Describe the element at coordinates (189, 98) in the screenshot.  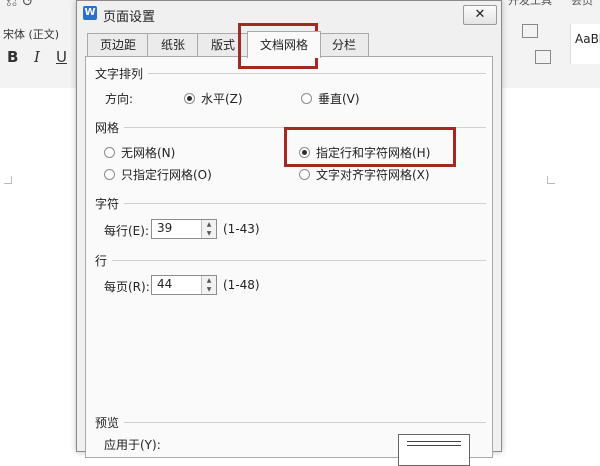
I see `radio-icon-checked` at that location.